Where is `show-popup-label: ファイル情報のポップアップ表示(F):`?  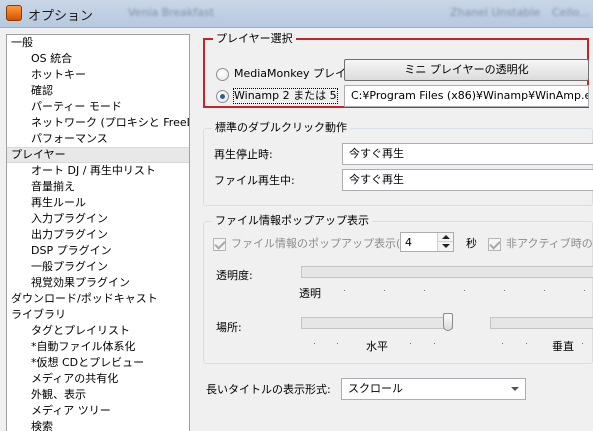 show-popup-label: ファイル情報のポップアップ表示(F): is located at coordinates (323, 244).